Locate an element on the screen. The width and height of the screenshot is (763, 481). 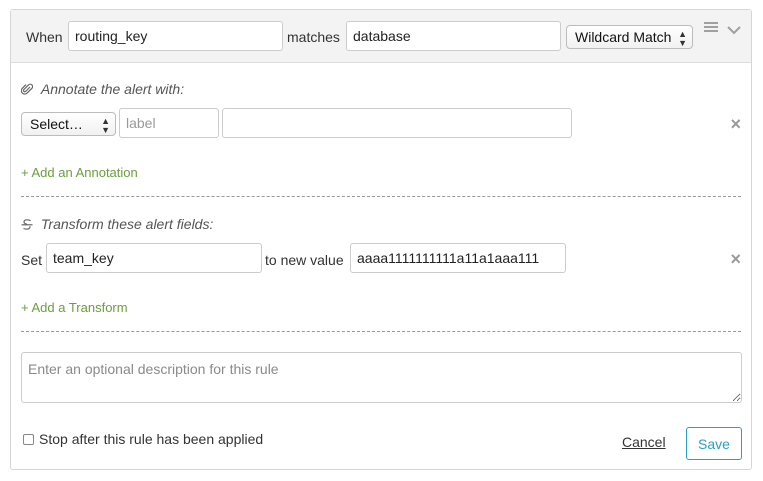
match-type-value: Wildcard Match is located at coordinates (623, 37).